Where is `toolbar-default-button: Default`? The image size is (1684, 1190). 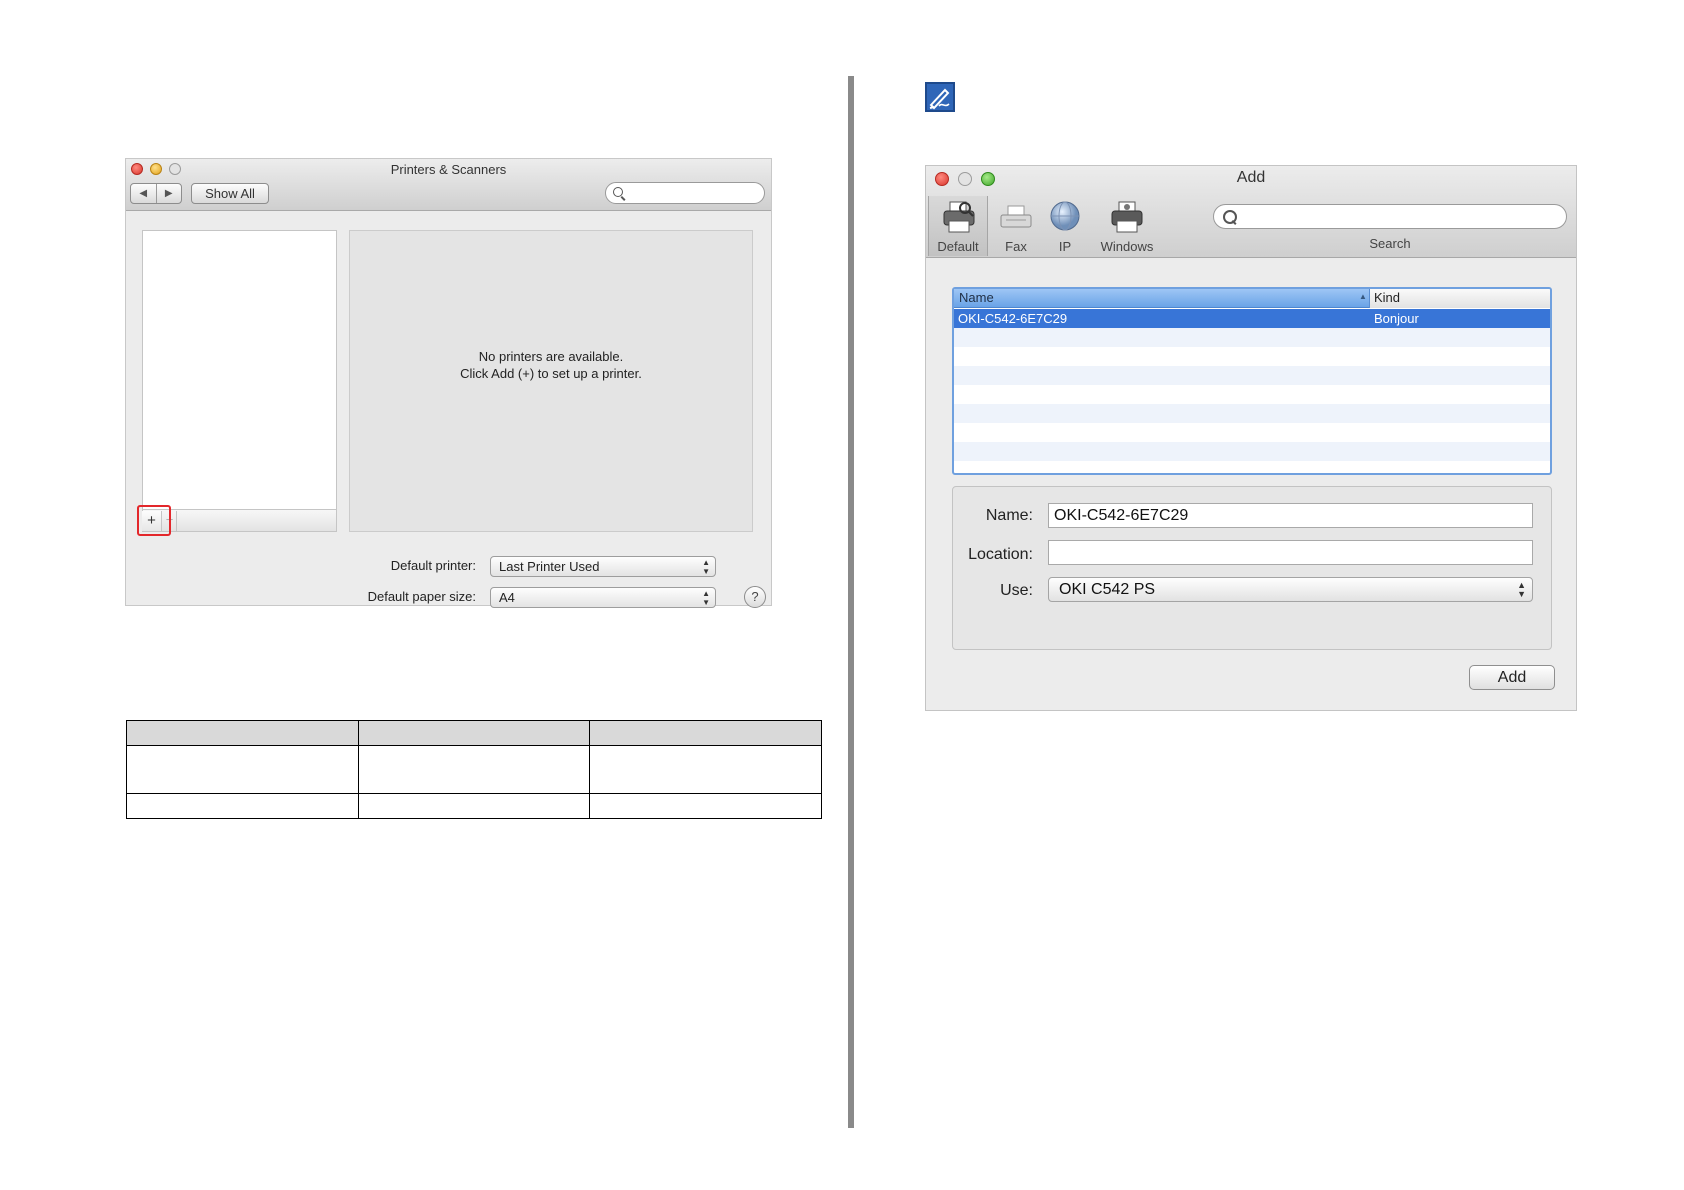
toolbar-default-button: Default is located at coordinates (958, 226).